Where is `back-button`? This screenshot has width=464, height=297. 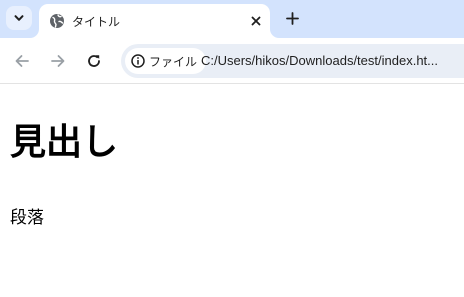 back-button is located at coordinates (22, 61).